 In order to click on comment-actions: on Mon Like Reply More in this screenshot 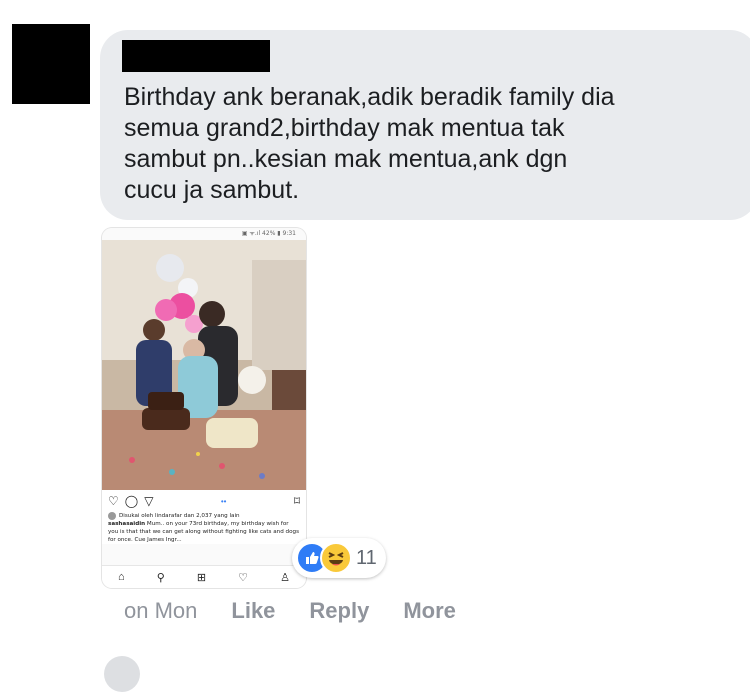, I will do `click(290, 611)`.